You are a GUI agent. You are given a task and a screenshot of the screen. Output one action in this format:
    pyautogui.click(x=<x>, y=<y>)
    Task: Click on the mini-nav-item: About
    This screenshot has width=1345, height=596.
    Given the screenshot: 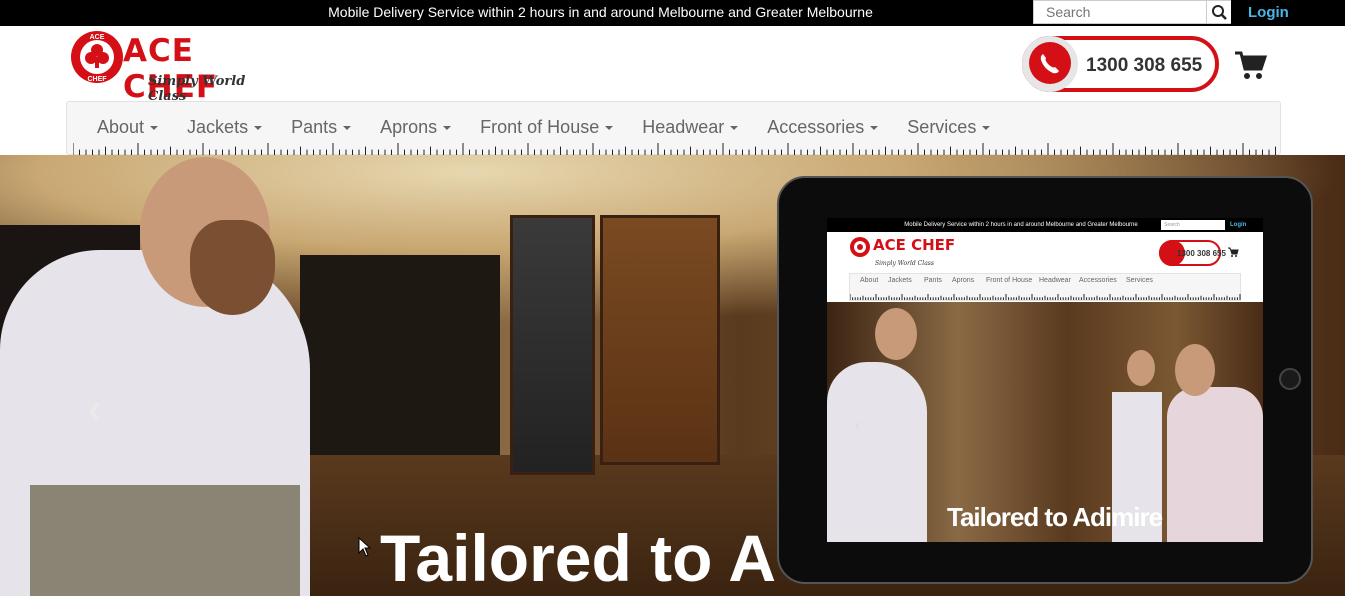 What is the action you would take?
    pyautogui.click(x=869, y=280)
    